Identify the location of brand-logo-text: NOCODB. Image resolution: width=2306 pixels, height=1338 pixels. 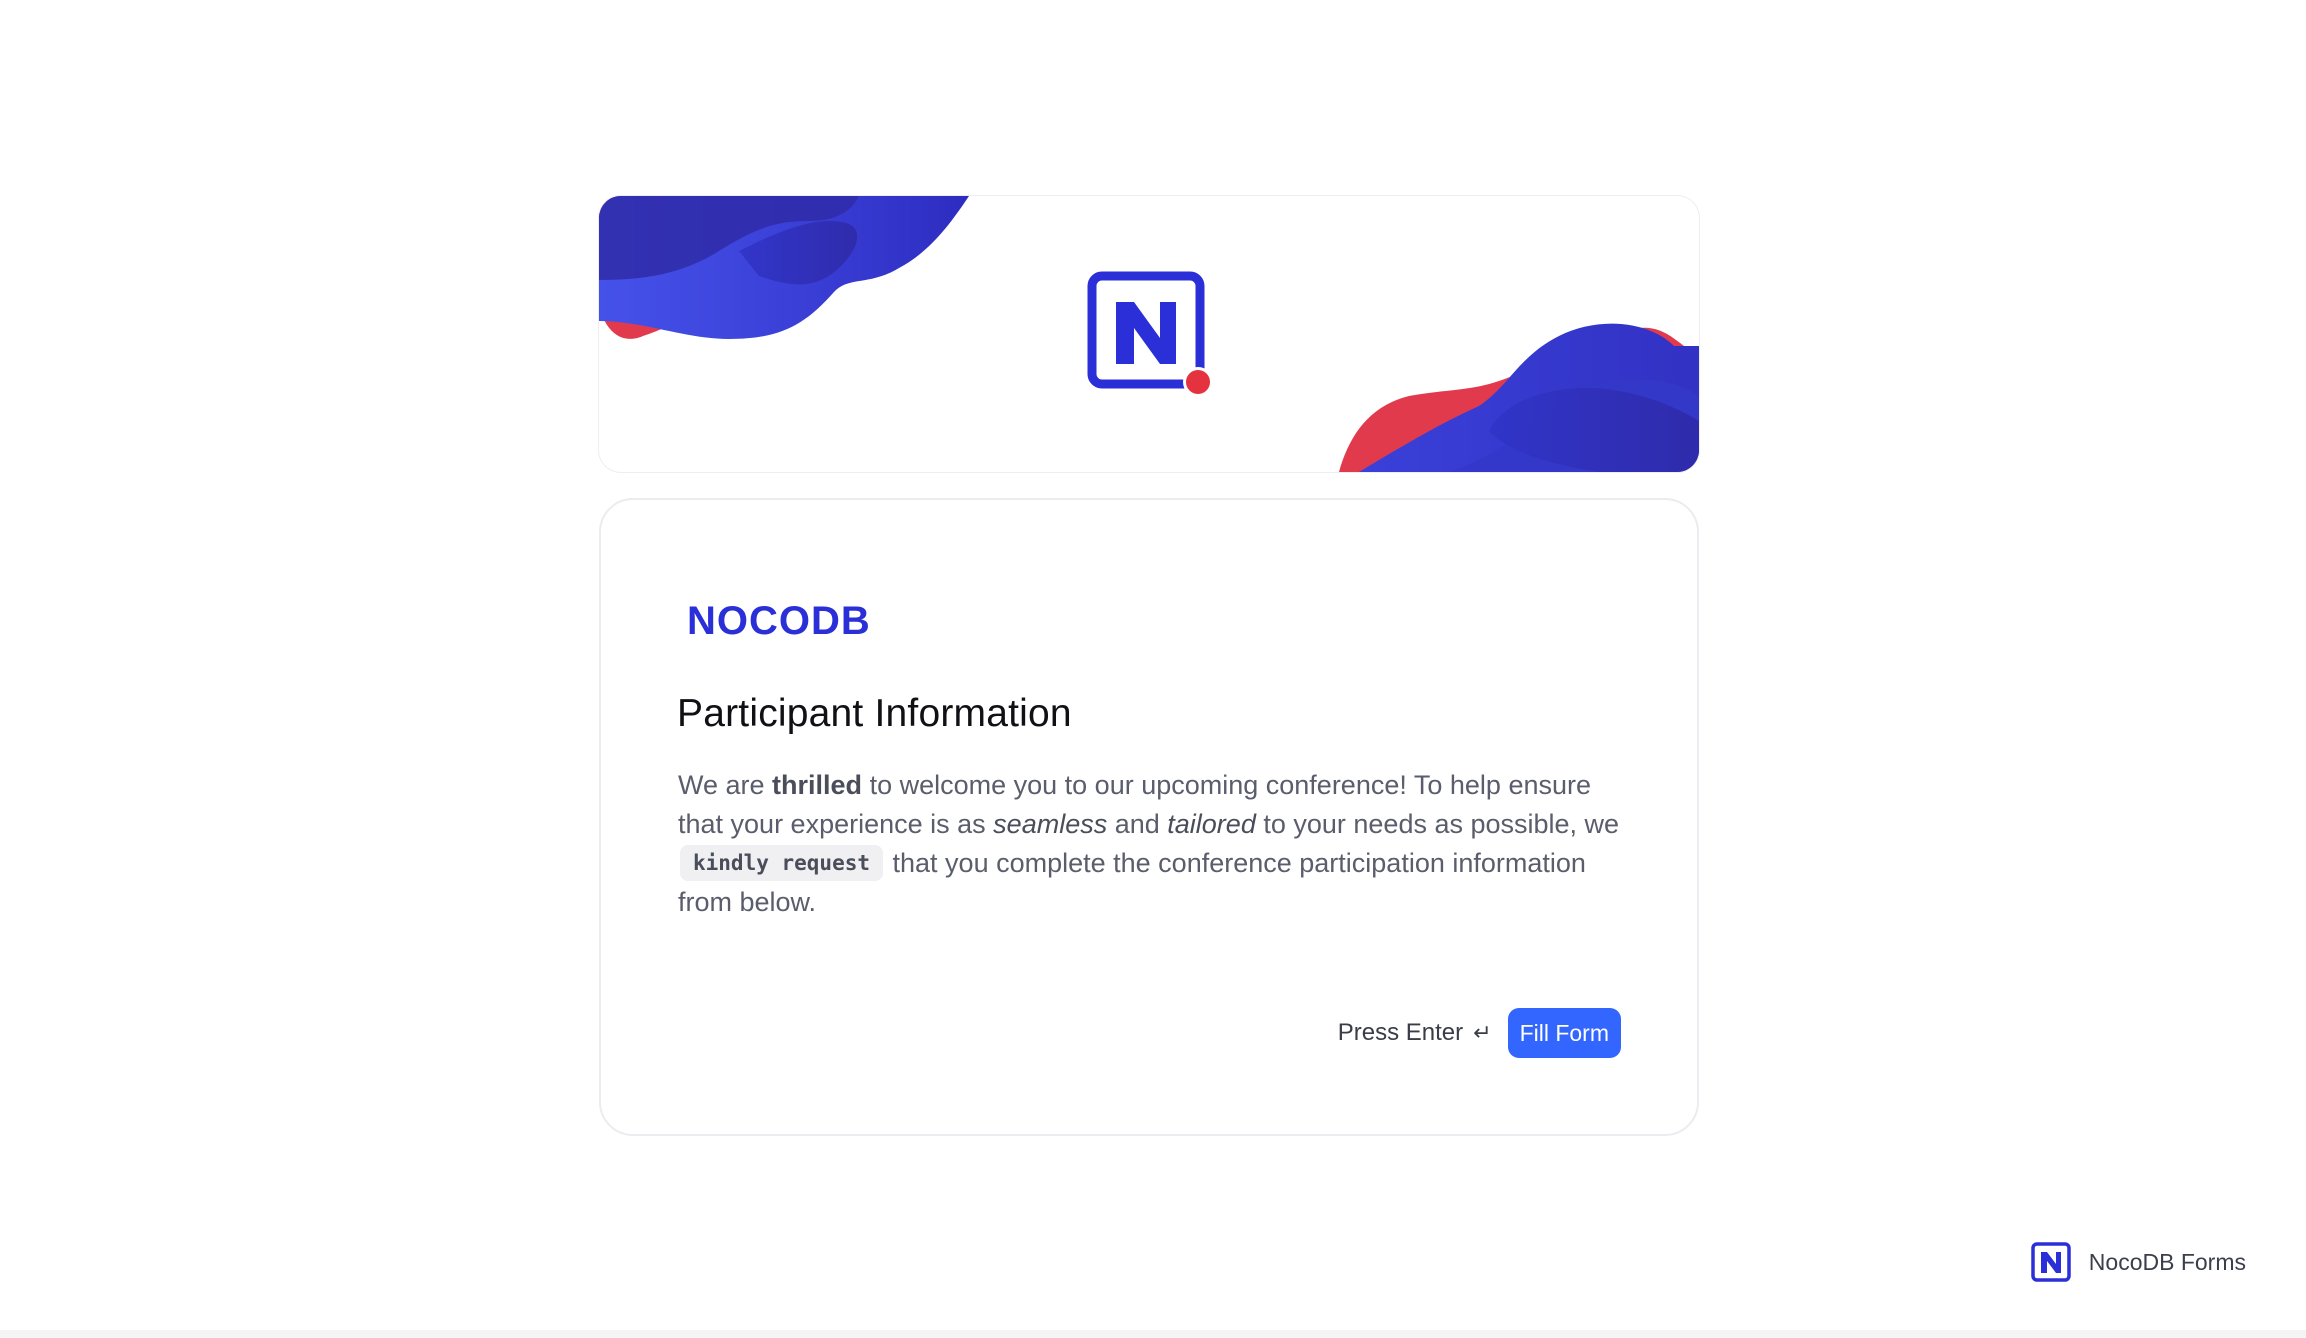
(779, 620).